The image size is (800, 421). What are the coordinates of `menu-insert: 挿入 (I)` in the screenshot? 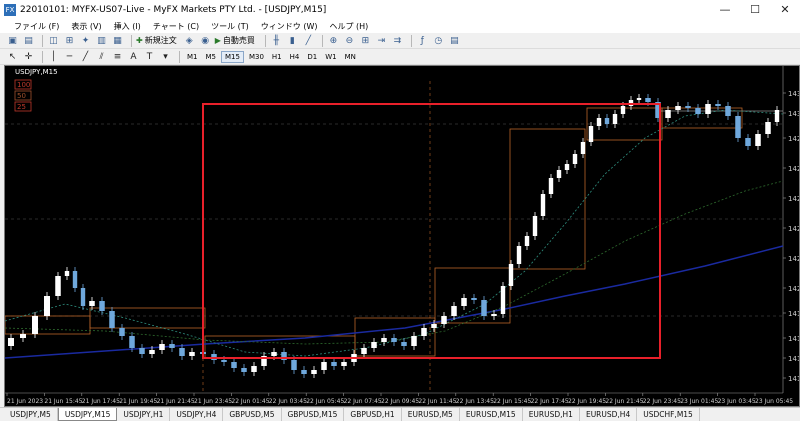 It's located at (127, 26).